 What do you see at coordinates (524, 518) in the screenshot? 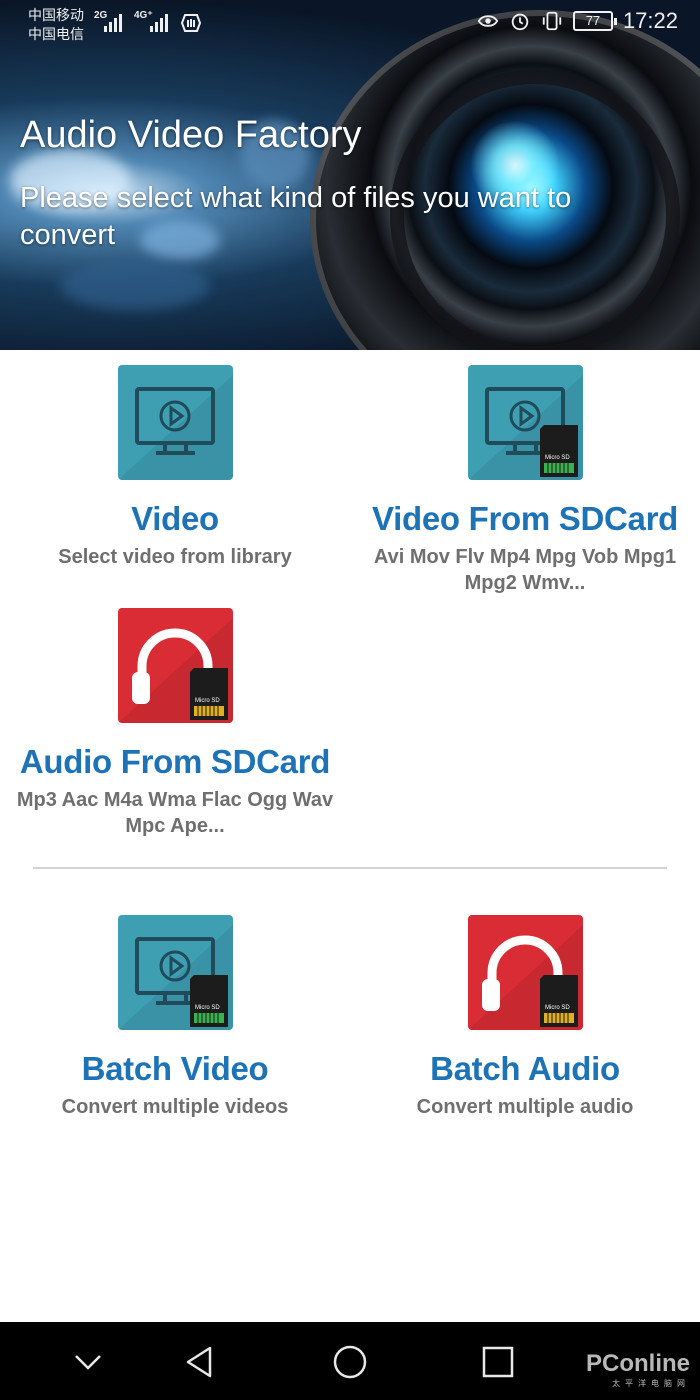
I see `video-from-sdcard-title: Video From SDCard` at bounding box center [524, 518].